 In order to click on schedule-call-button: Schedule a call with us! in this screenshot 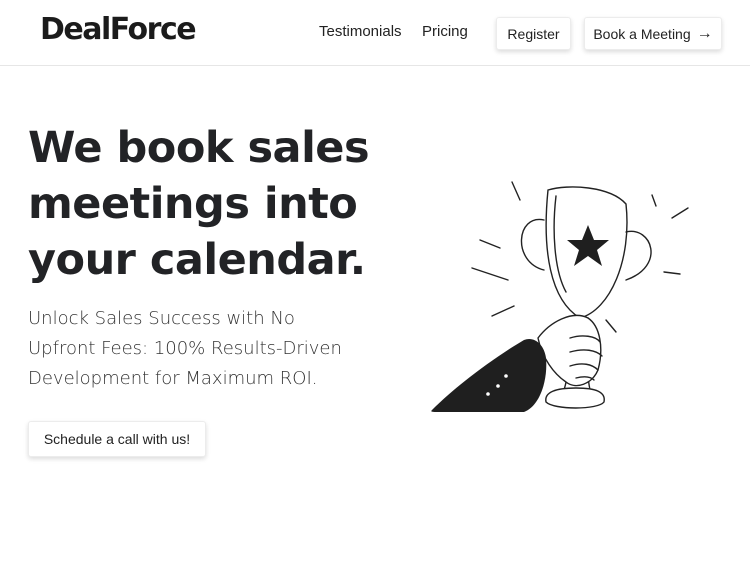, I will do `click(117, 439)`.